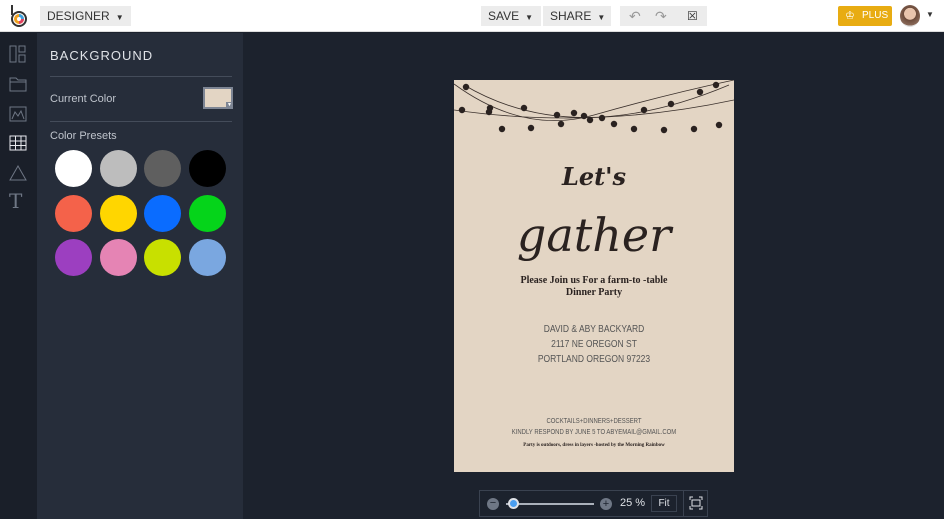 The height and width of the screenshot is (519, 944). What do you see at coordinates (594, 176) in the screenshot?
I see `headline-lets: Let's` at bounding box center [594, 176].